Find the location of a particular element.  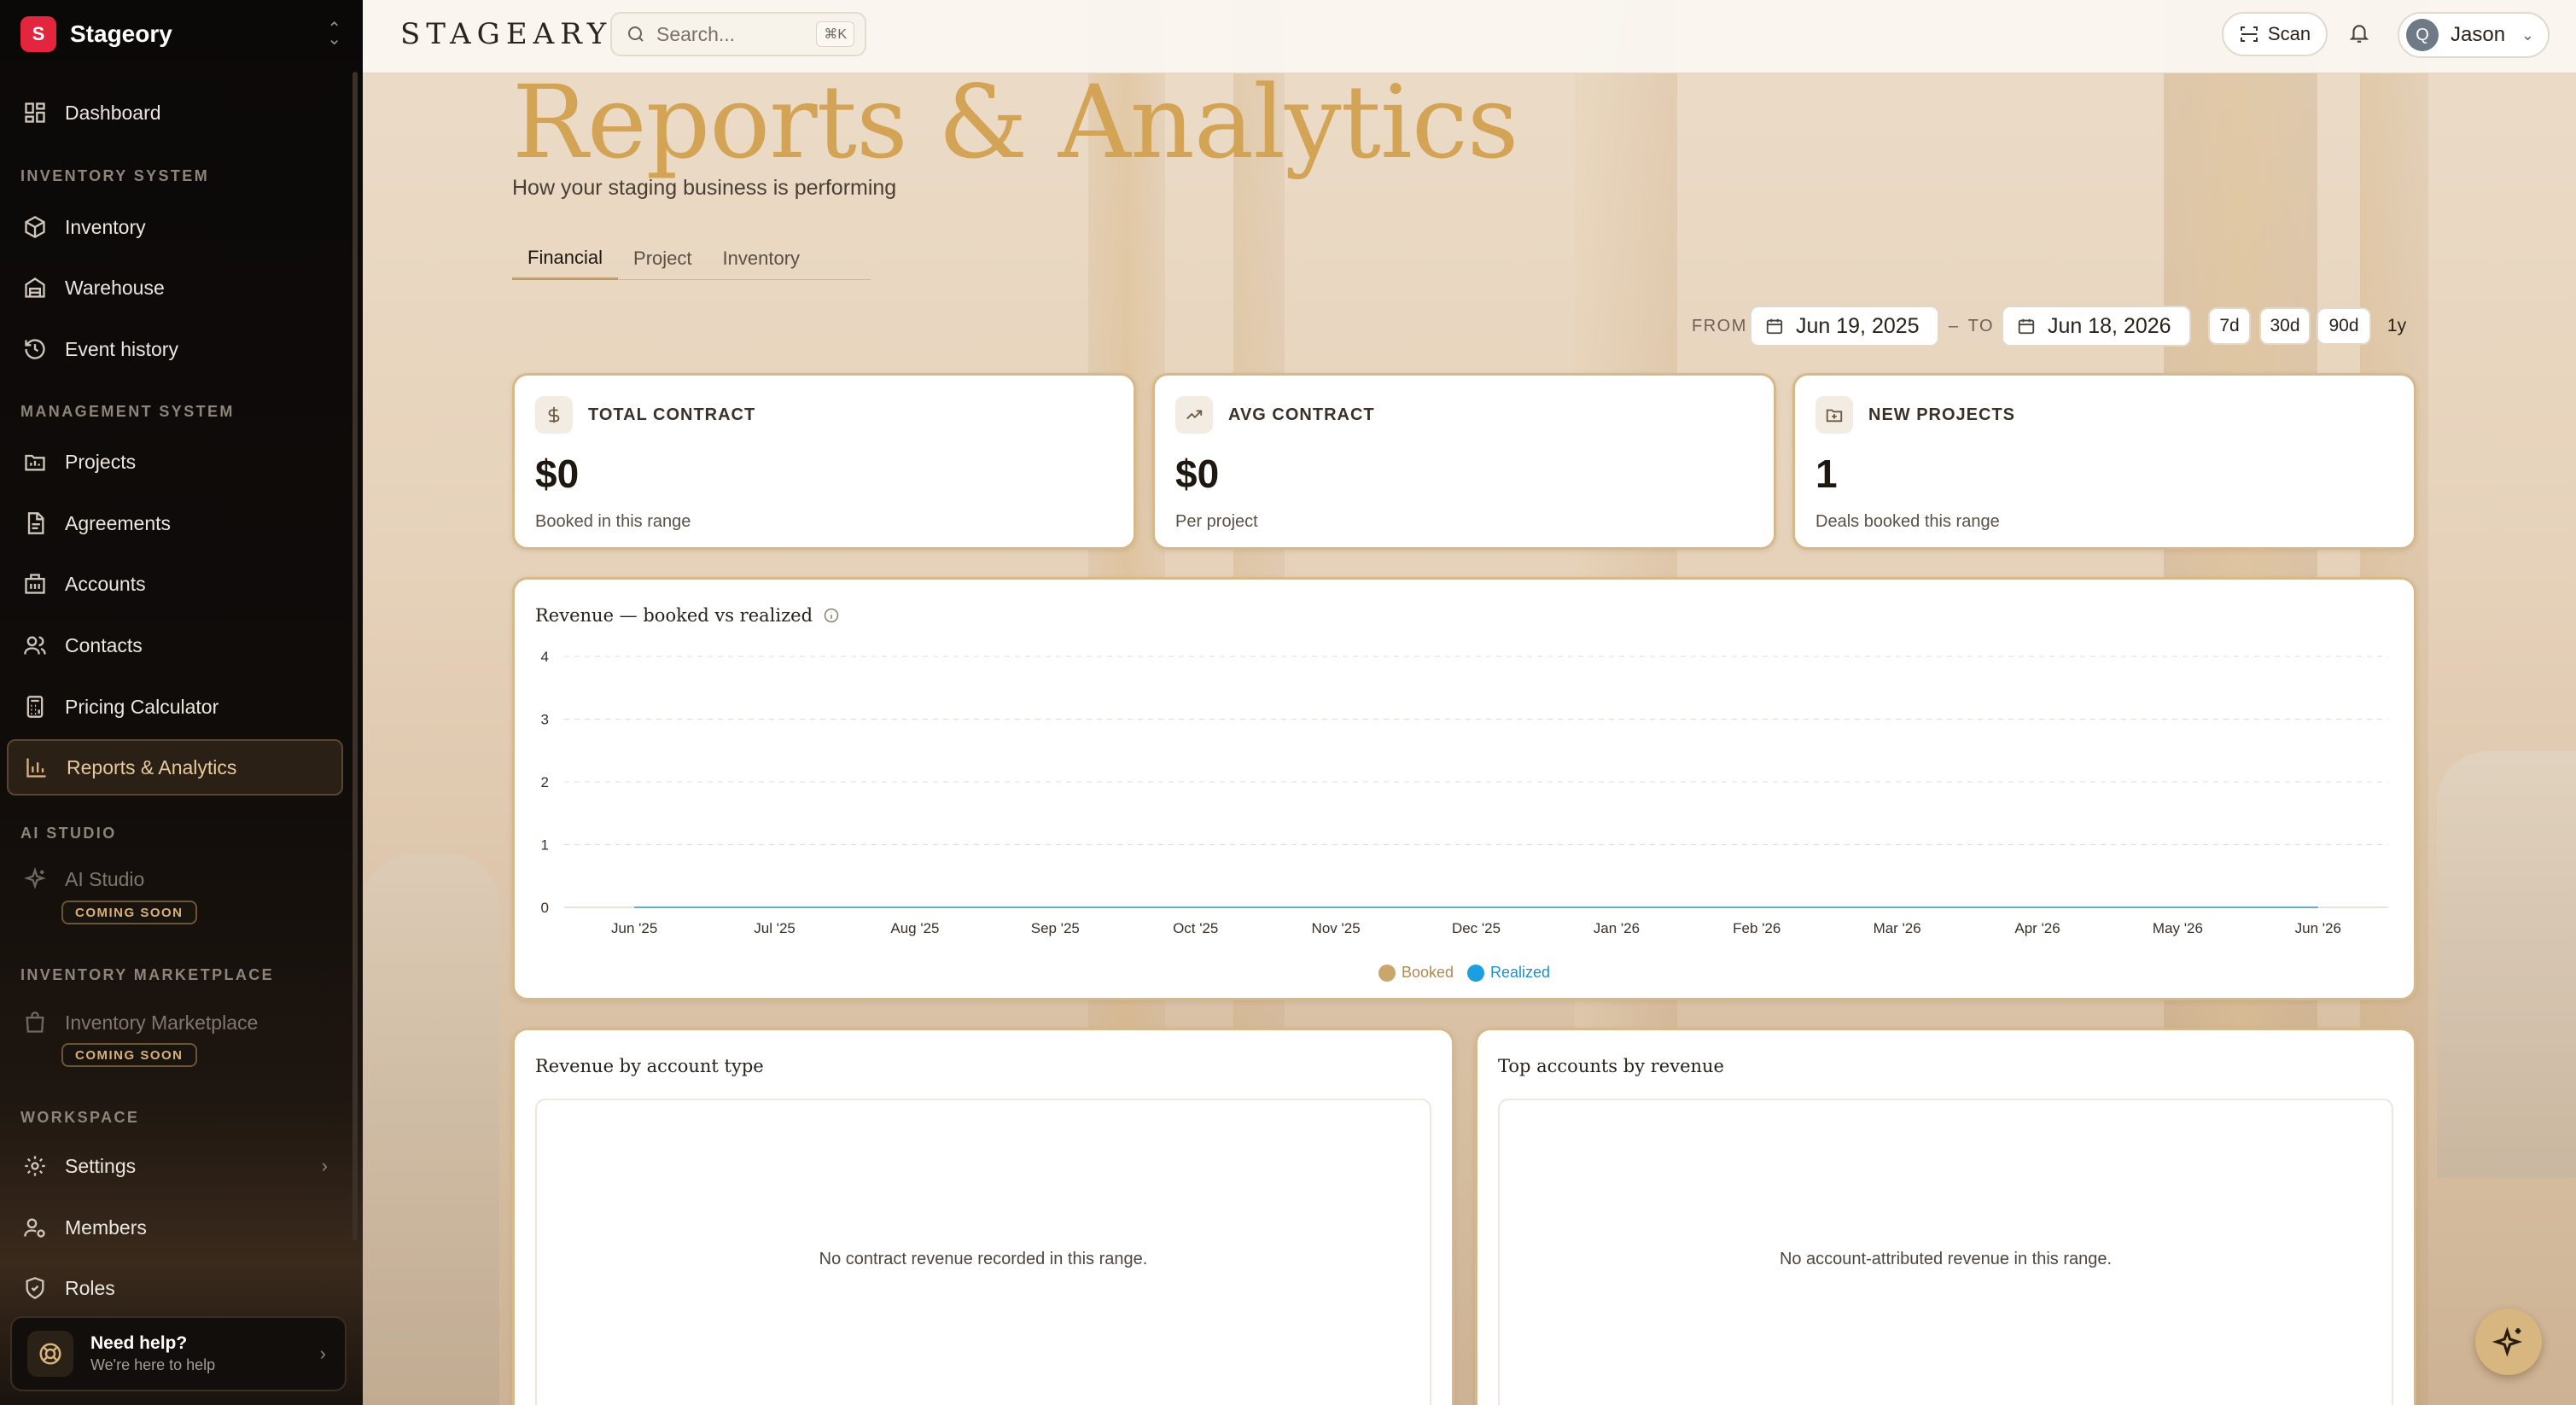

sidebar-item-warehouse: Warehouse is located at coordinates (175, 287).